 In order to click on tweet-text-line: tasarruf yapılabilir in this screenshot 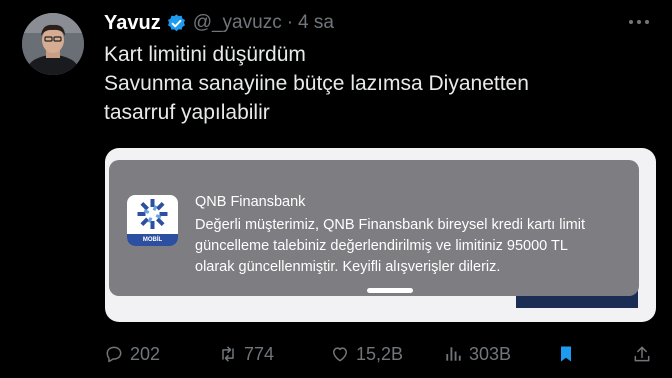, I will do `click(187, 112)`.